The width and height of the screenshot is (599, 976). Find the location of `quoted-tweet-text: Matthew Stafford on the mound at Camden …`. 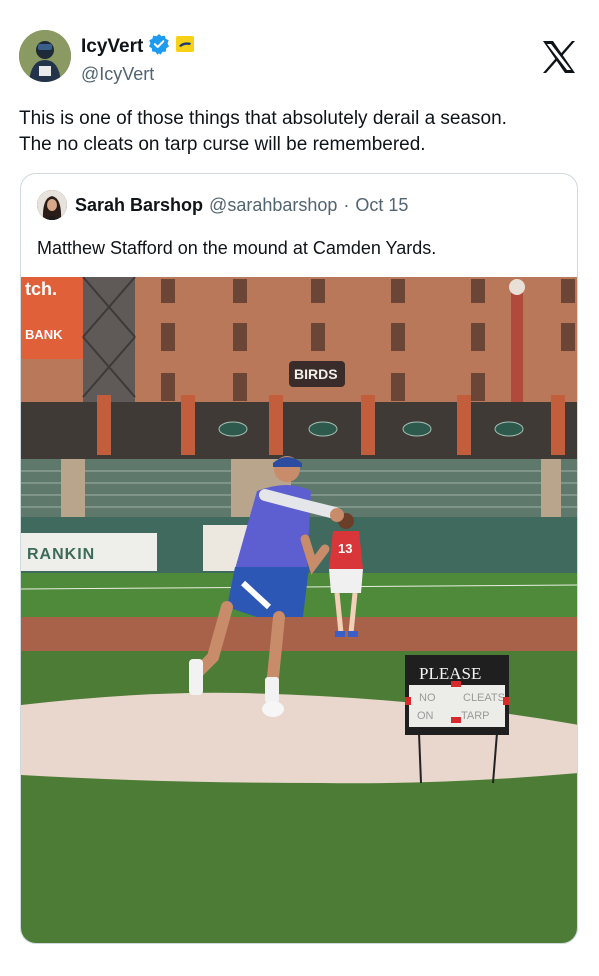

quoted-tweet-text: Matthew Stafford on the mound at Camden … is located at coordinates (237, 248).